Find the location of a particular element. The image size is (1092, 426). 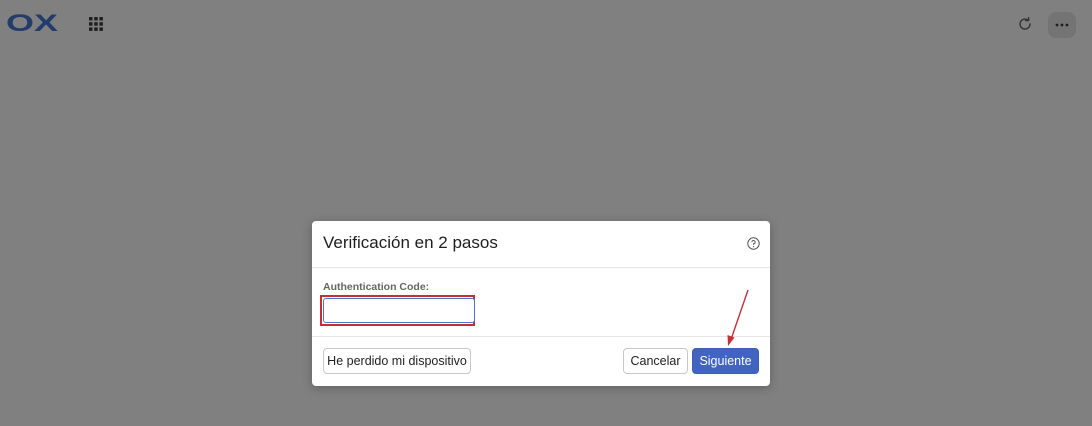

question-circle-icon is located at coordinates (753, 243).